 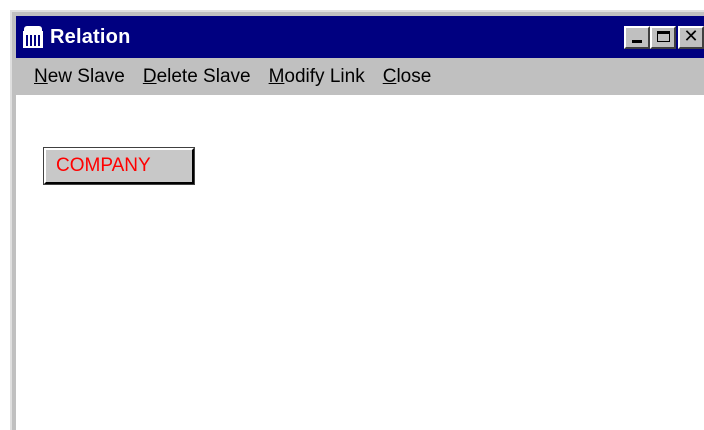 What do you see at coordinates (79, 77) in the screenshot?
I see `menu-new-slave: New Slave` at bounding box center [79, 77].